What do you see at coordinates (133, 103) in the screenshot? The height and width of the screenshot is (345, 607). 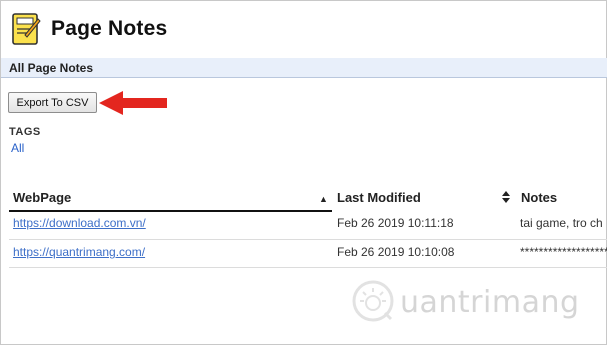 I see `red-arrow-icon` at bounding box center [133, 103].